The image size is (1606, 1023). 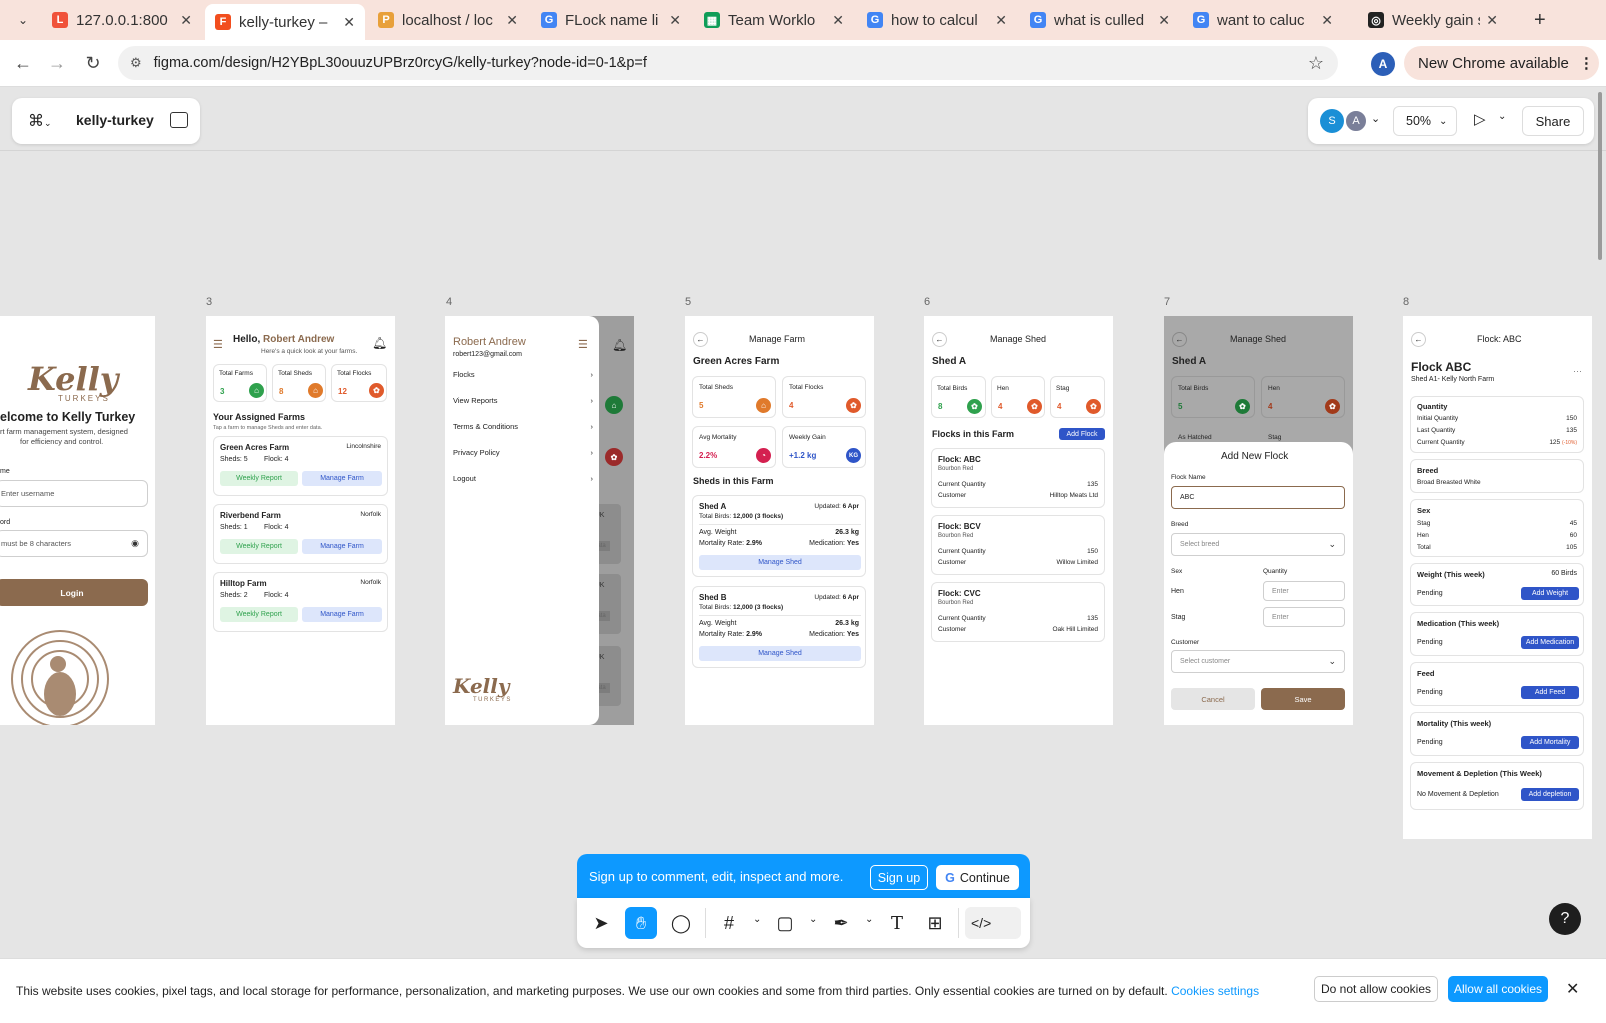 What do you see at coordinates (1406, 302) in the screenshot?
I see `frame-label: 8` at bounding box center [1406, 302].